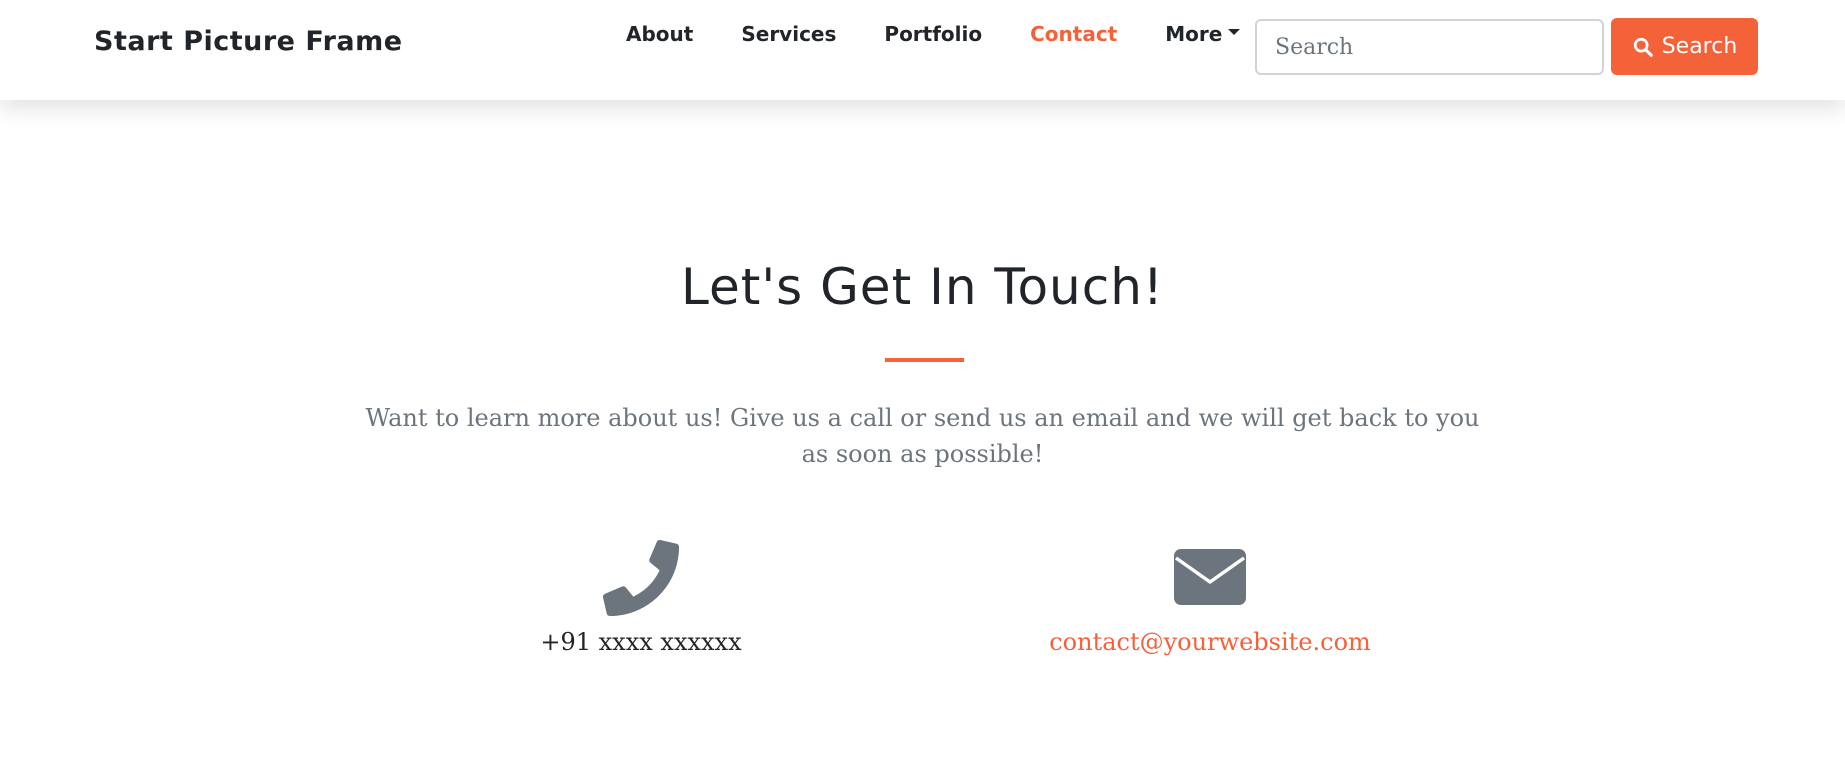  Describe the element at coordinates (641, 642) in the screenshot. I see `phone-number: +91 xxxx xxxxxx` at that location.